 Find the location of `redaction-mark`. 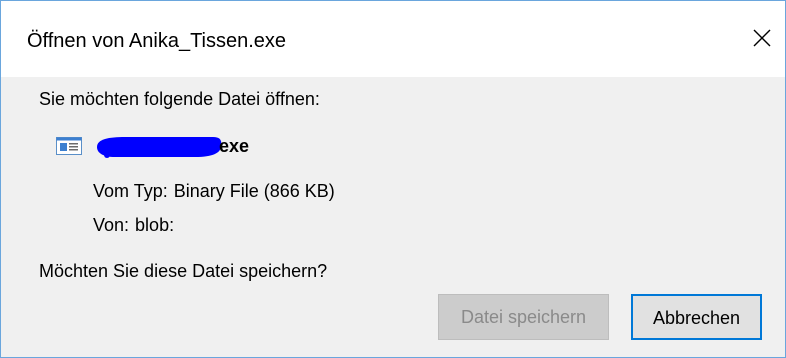

redaction-mark is located at coordinates (159, 147).